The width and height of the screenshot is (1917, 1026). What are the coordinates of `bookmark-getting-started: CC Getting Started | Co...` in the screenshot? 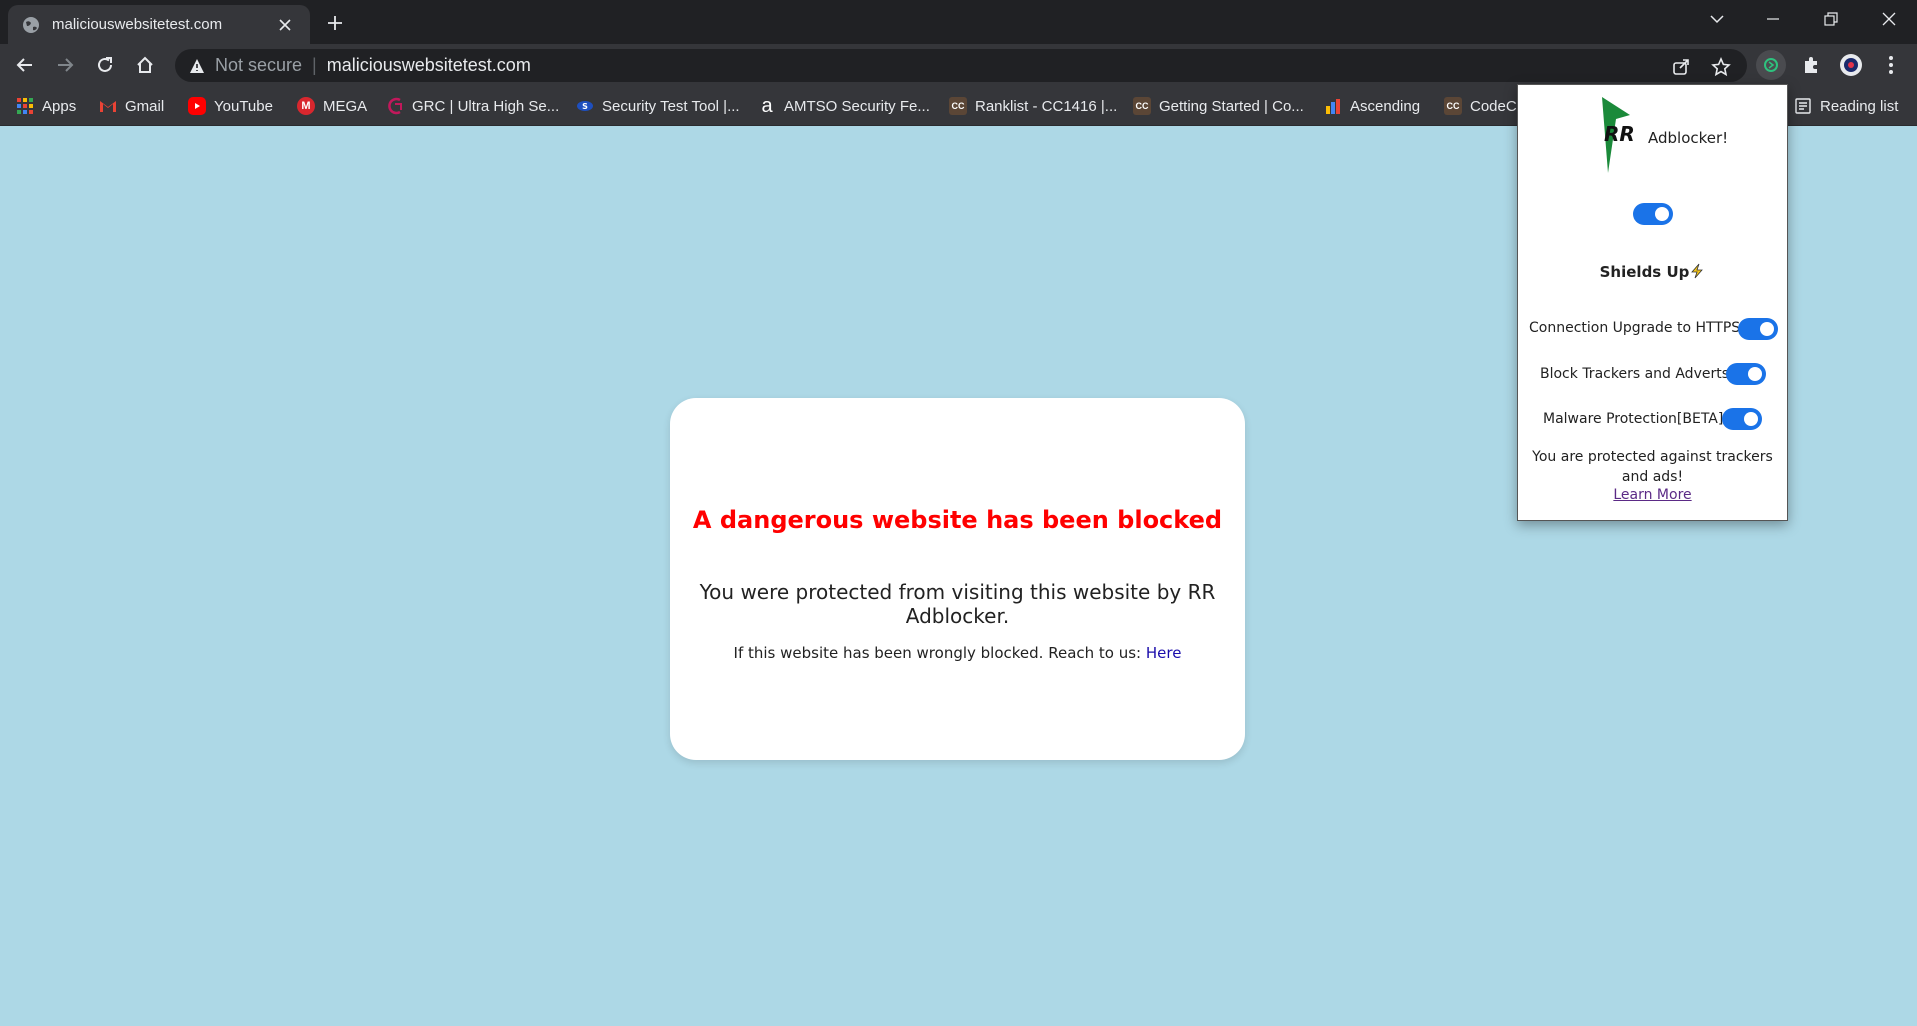 It's located at (1218, 106).